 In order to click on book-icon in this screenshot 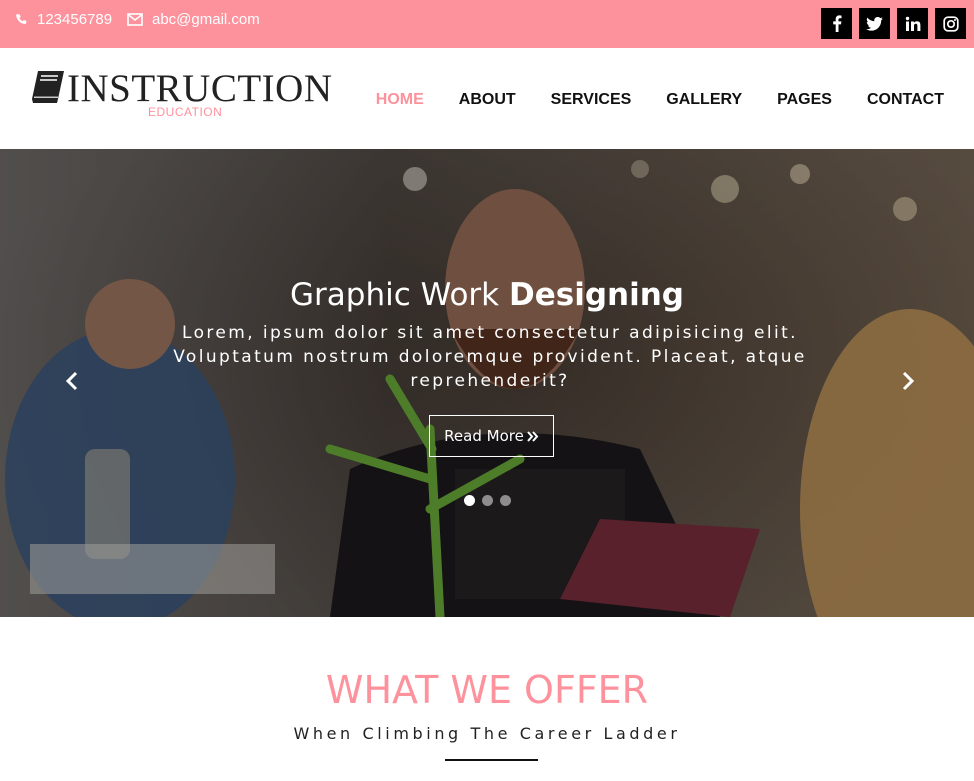, I will do `click(48, 87)`.